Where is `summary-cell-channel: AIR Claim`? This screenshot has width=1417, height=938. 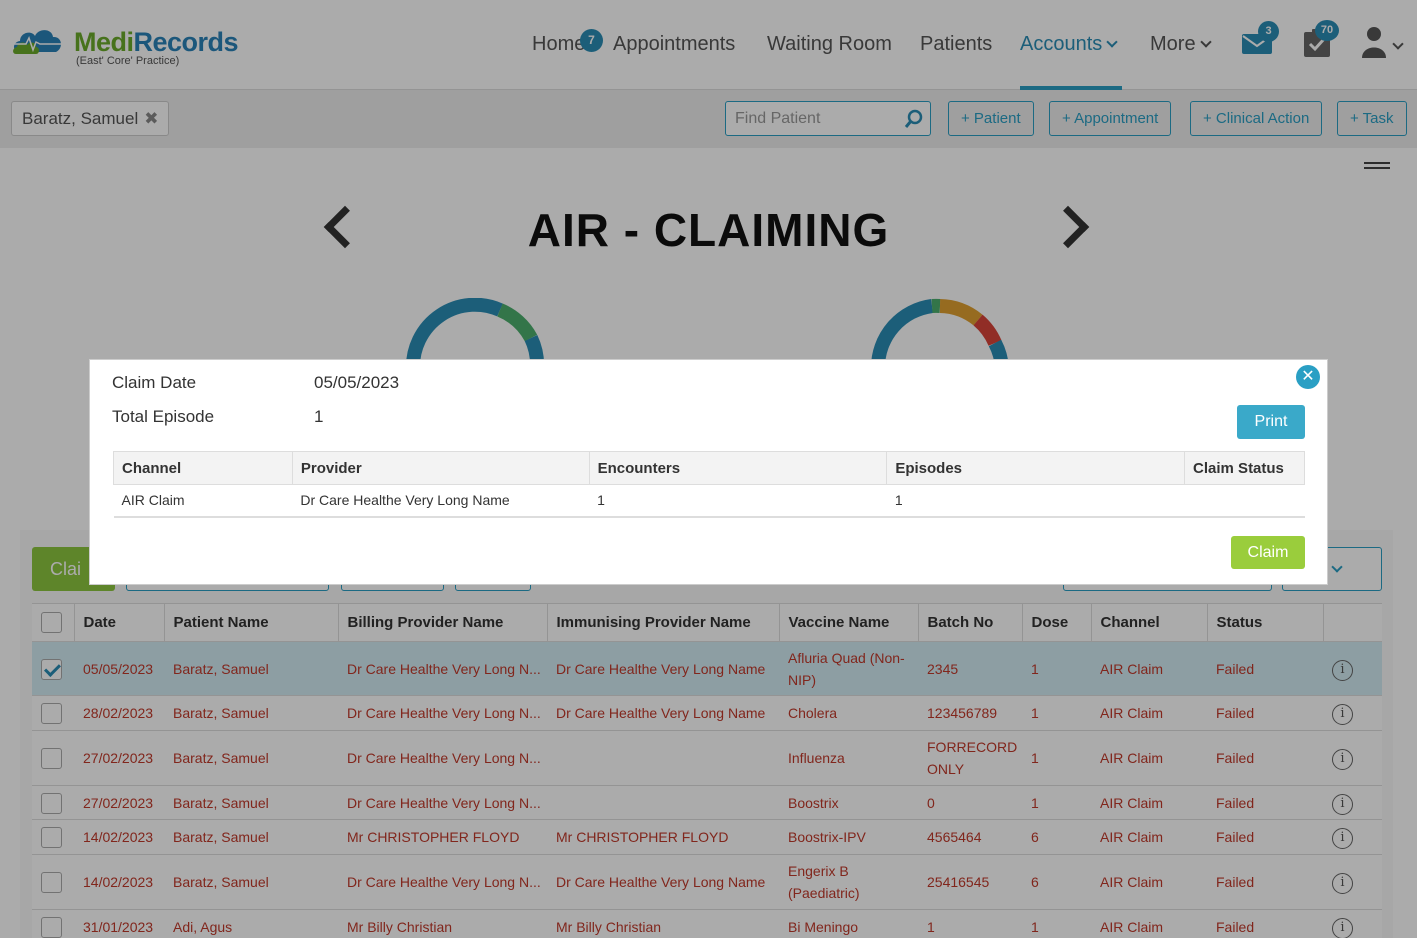
summary-cell-channel: AIR Claim is located at coordinates (203, 501).